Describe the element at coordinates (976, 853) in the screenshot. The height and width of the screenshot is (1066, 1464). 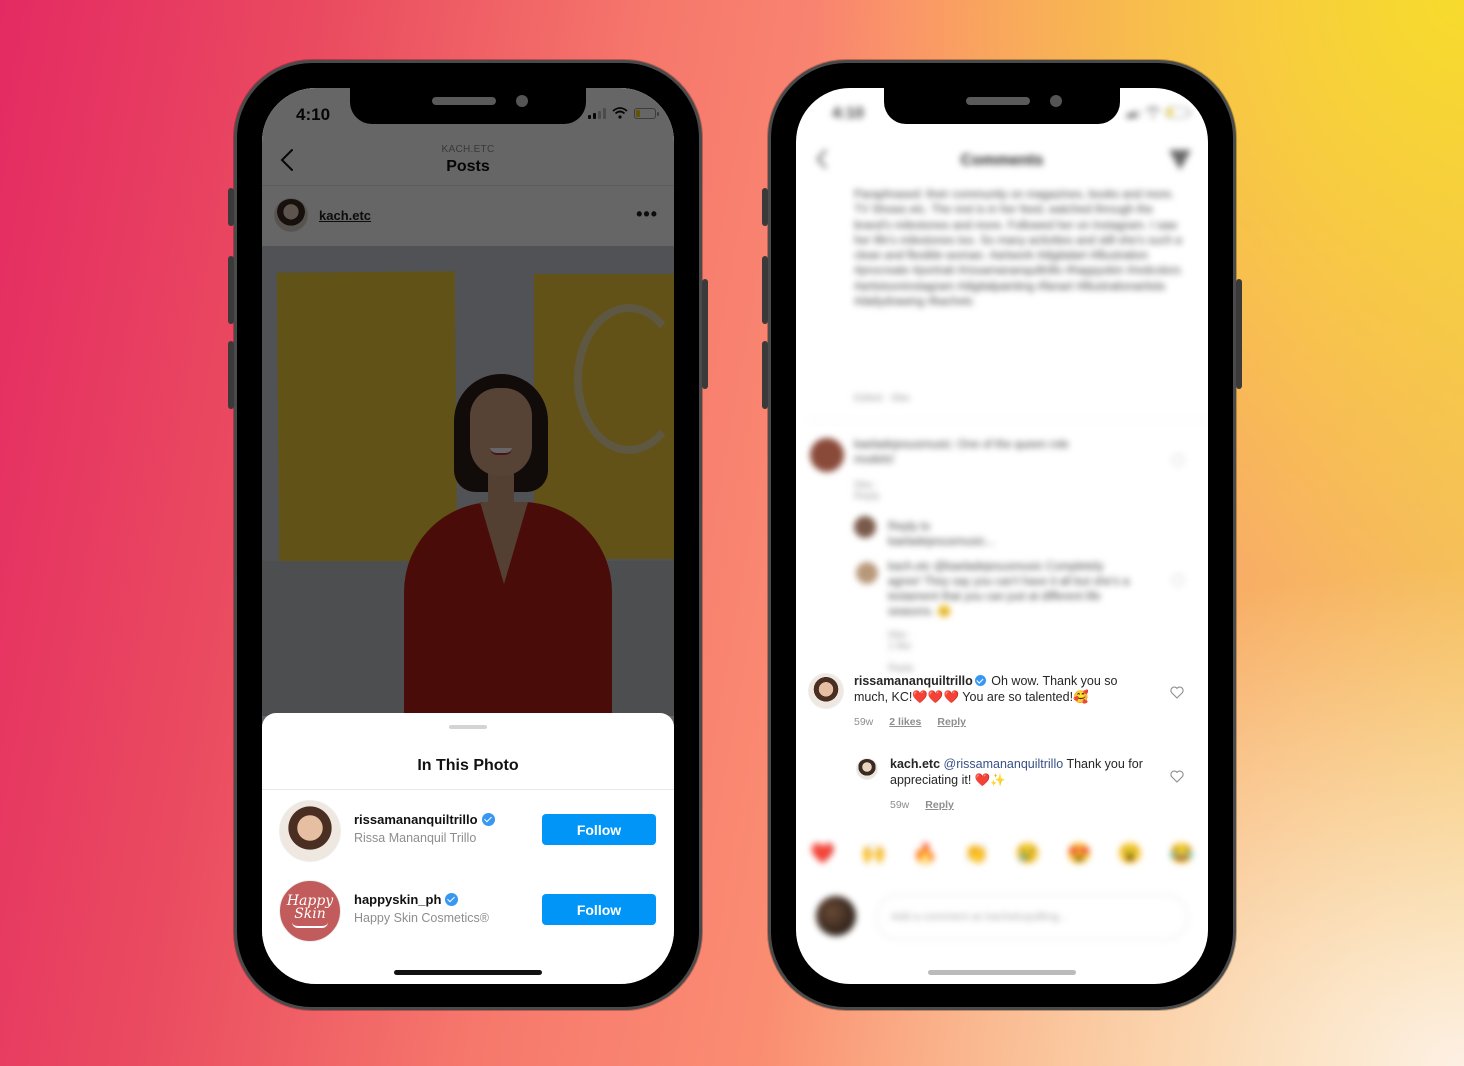
I see `emoji-clap: 👏` at that location.